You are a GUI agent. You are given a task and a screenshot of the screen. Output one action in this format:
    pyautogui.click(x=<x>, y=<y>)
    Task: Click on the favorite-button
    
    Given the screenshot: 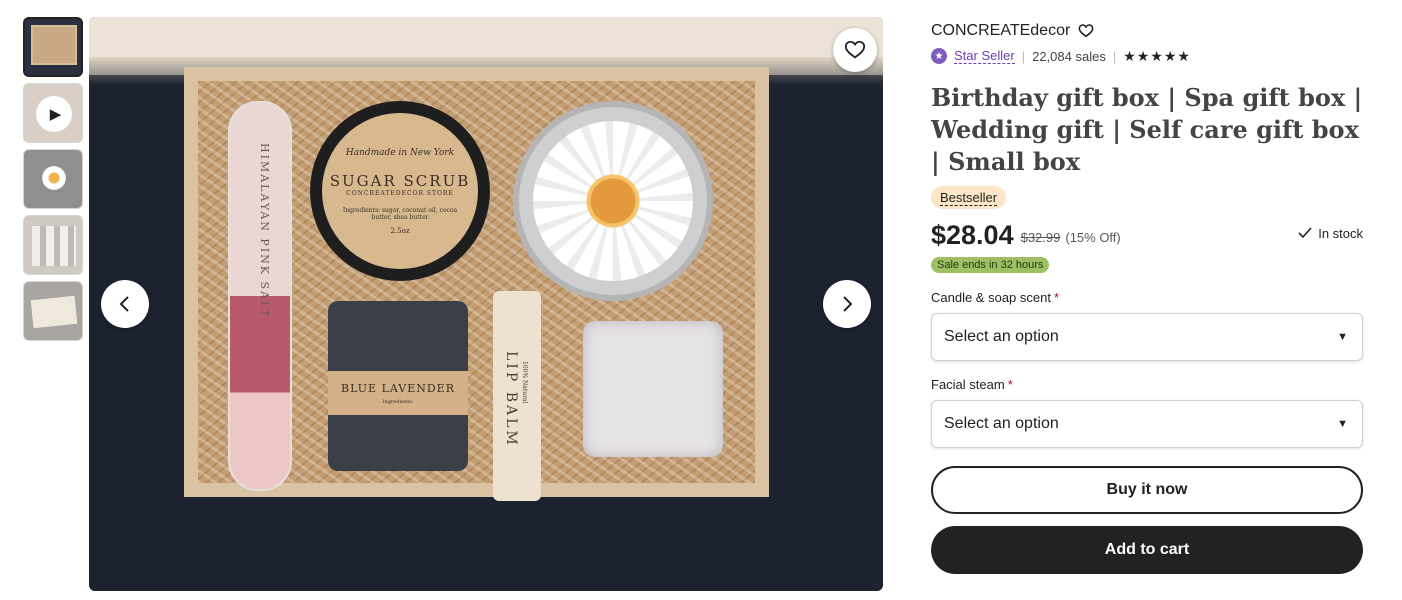 What is the action you would take?
    pyautogui.click(x=855, y=50)
    